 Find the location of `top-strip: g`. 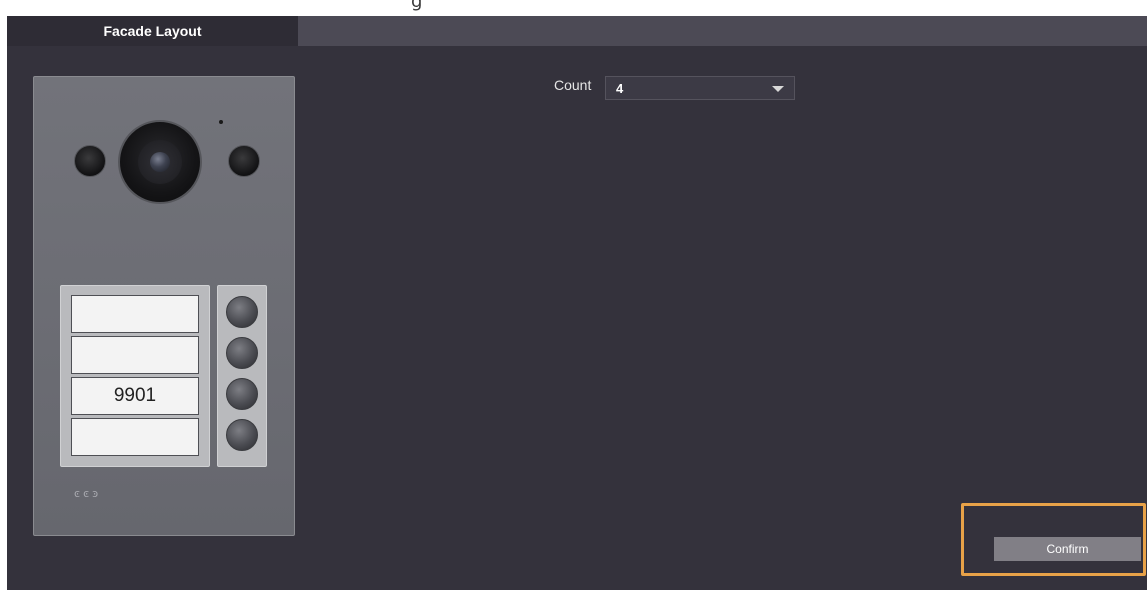

top-strip: g is located at coordinates (573, 8).